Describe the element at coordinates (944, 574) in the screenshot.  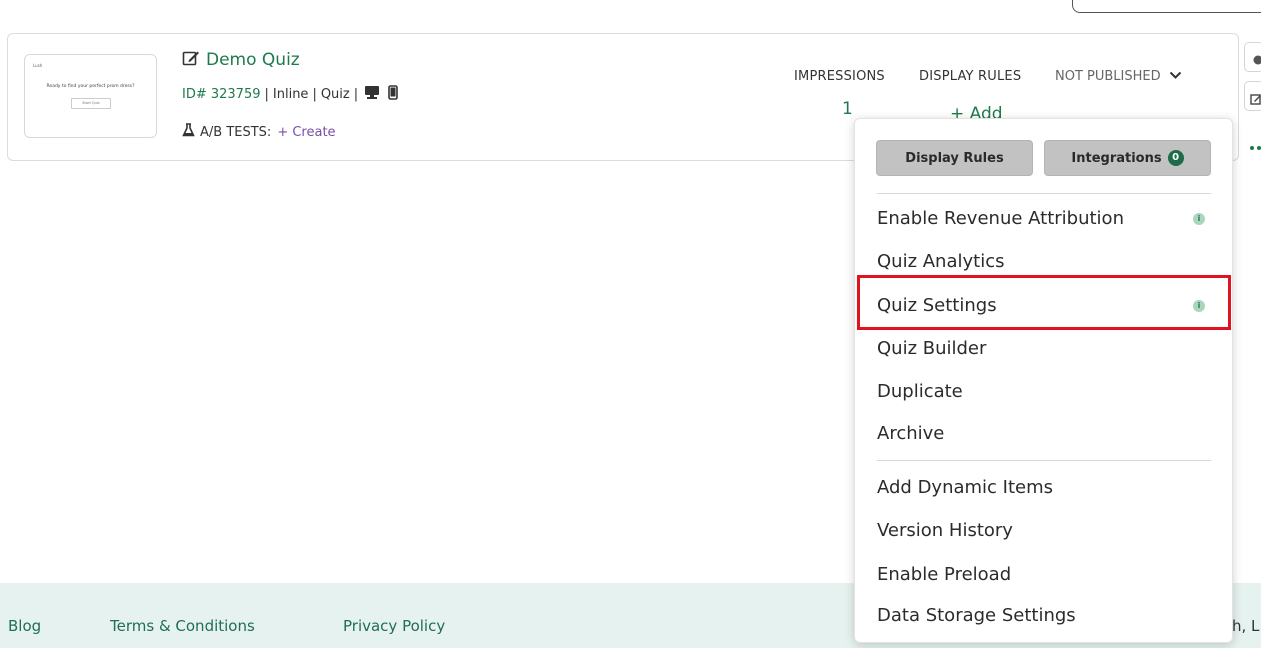
I see `menu-item-enable-preload: Enable Preload` at that location.